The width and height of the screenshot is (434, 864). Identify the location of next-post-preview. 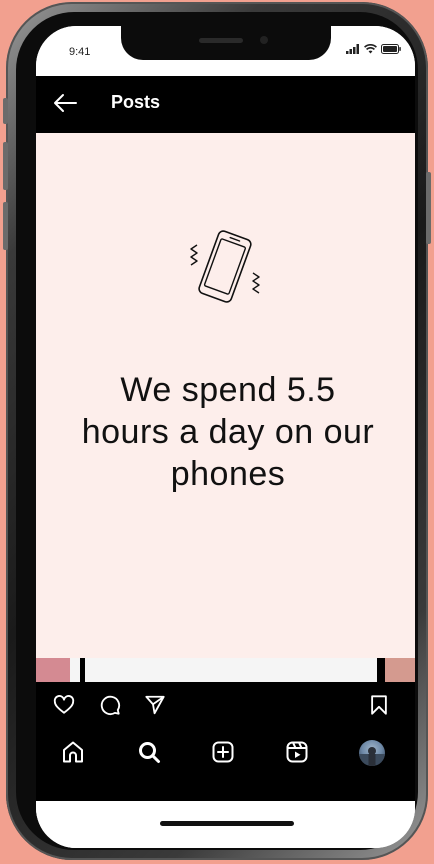
(225, 670).